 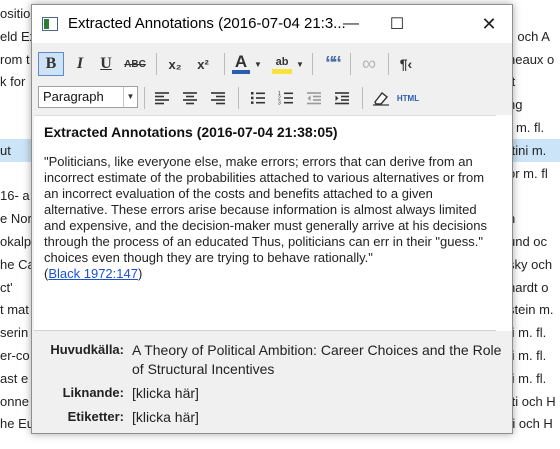 I want to click on editor-scrollbar, so click(x=504, y=223).